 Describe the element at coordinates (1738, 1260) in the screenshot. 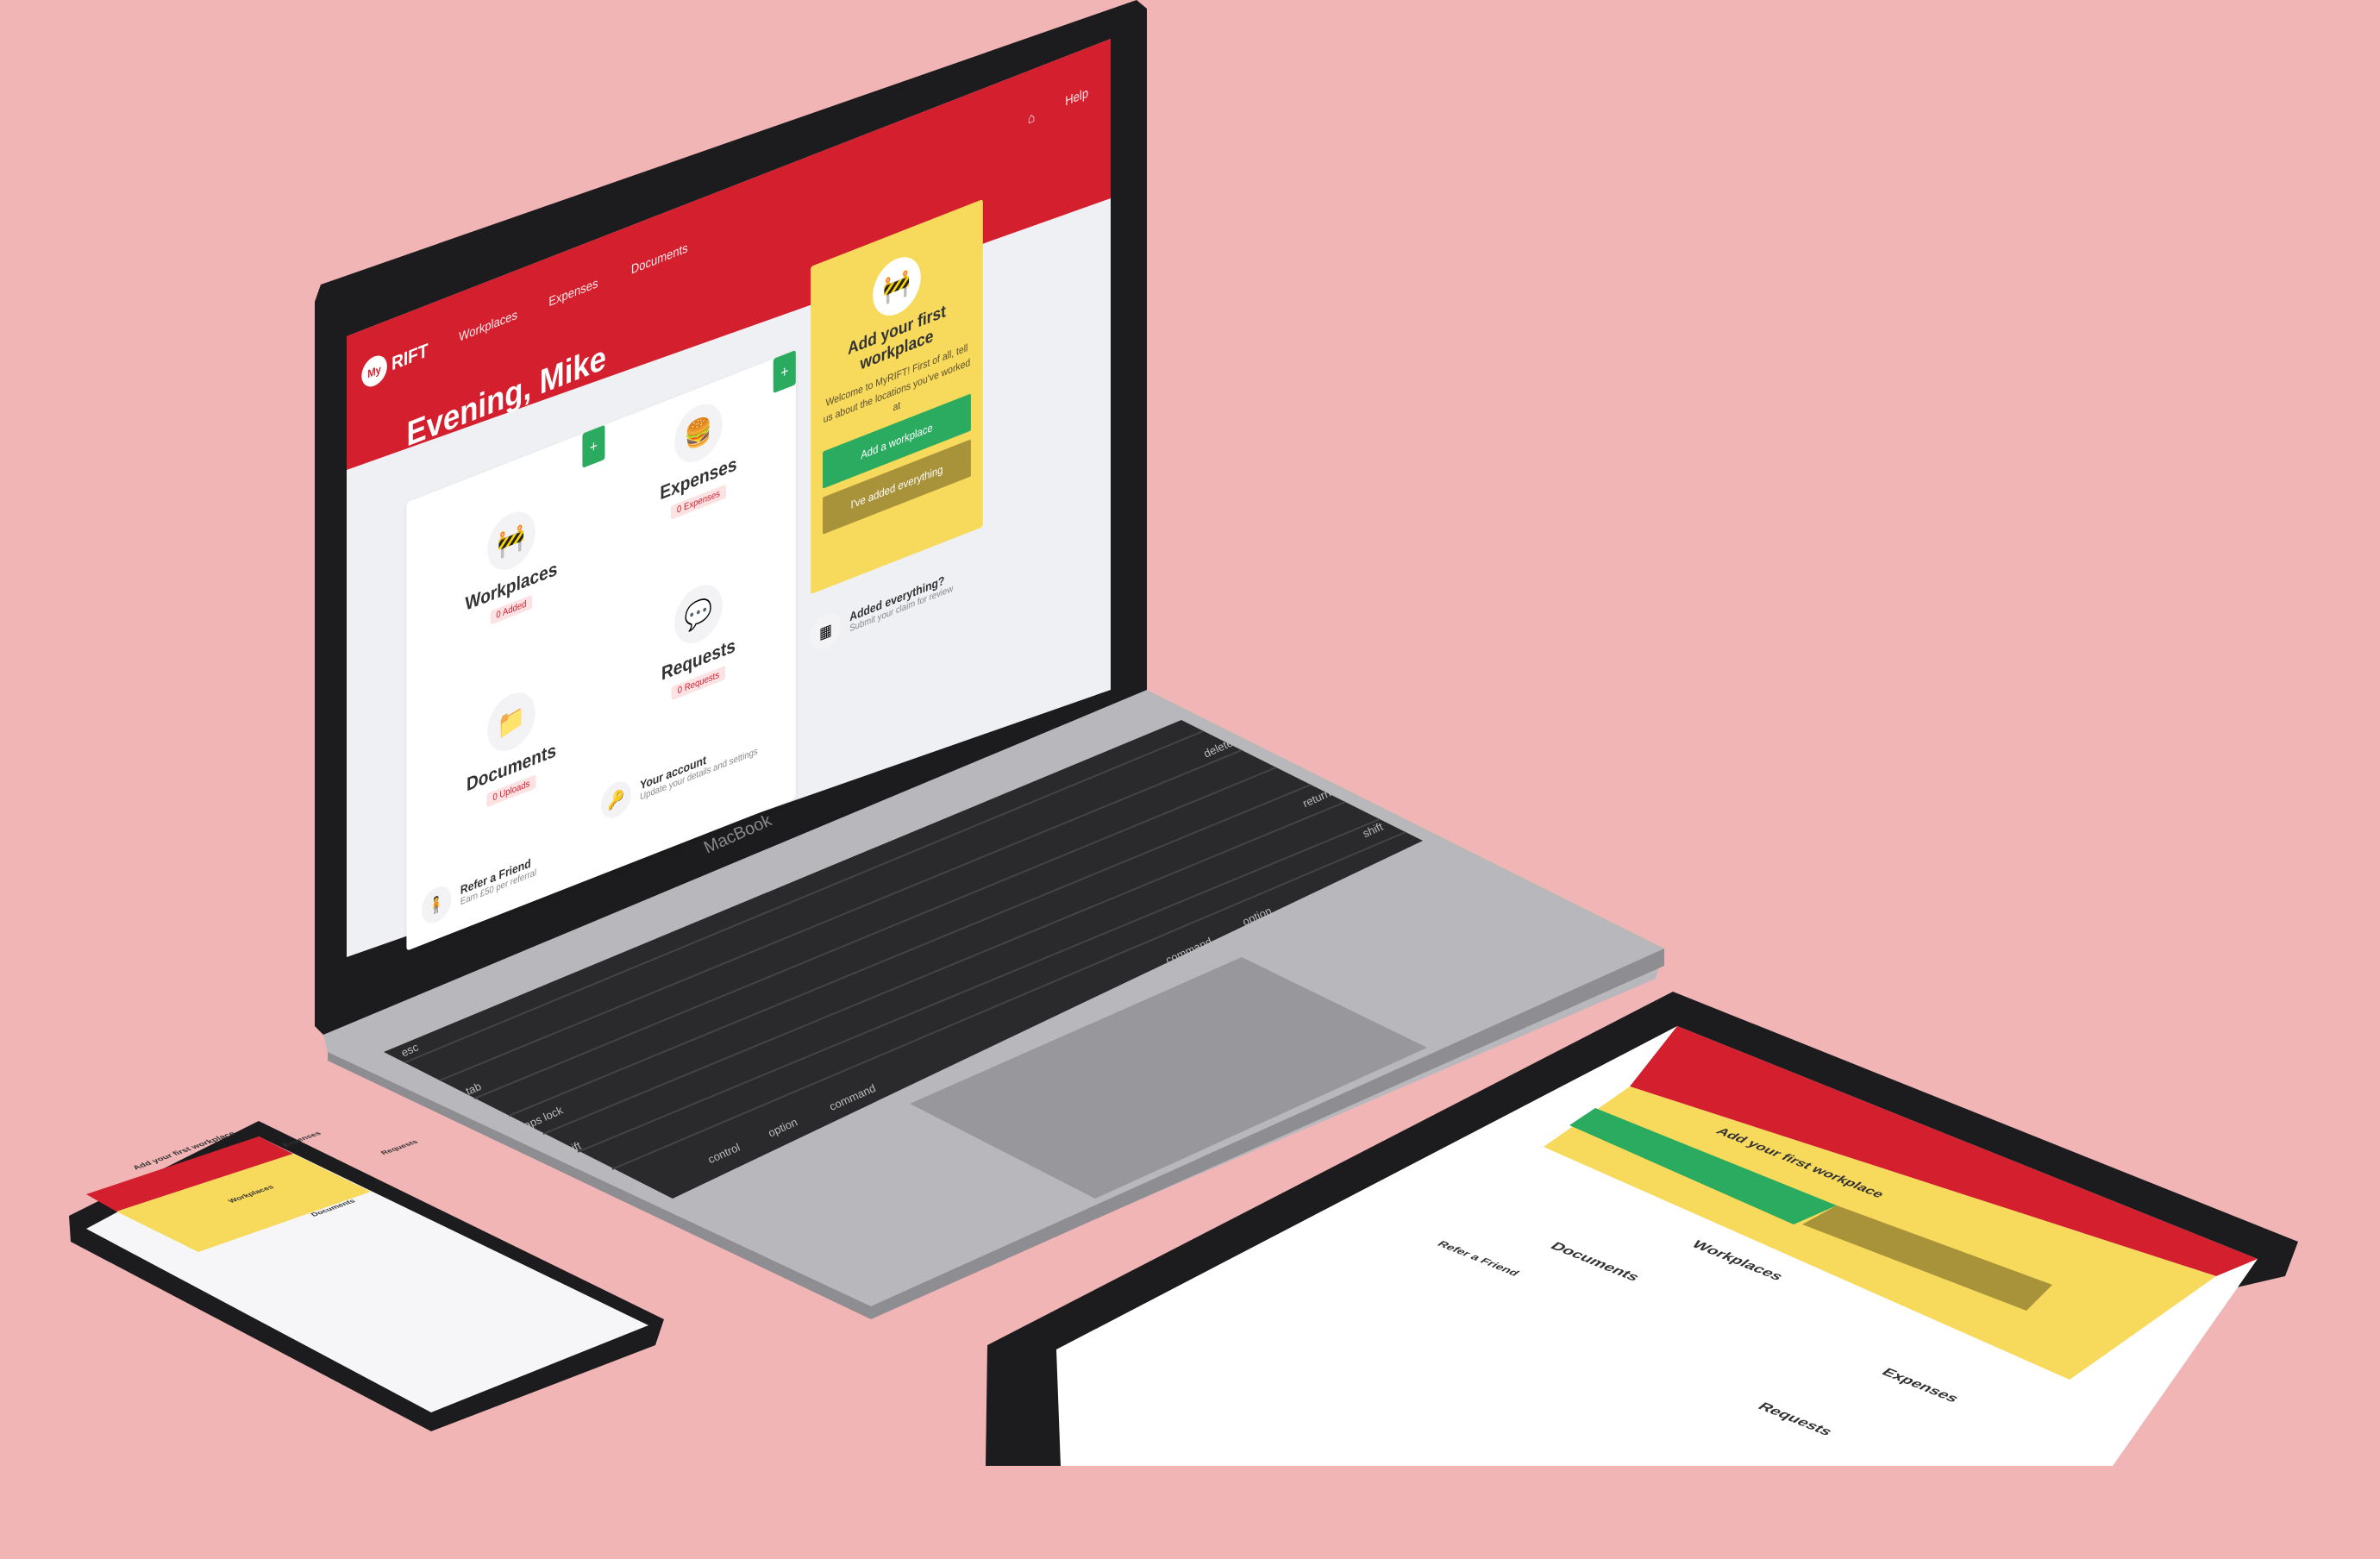

I see `tablet-tile-workplaces: Workplaces` at that location.